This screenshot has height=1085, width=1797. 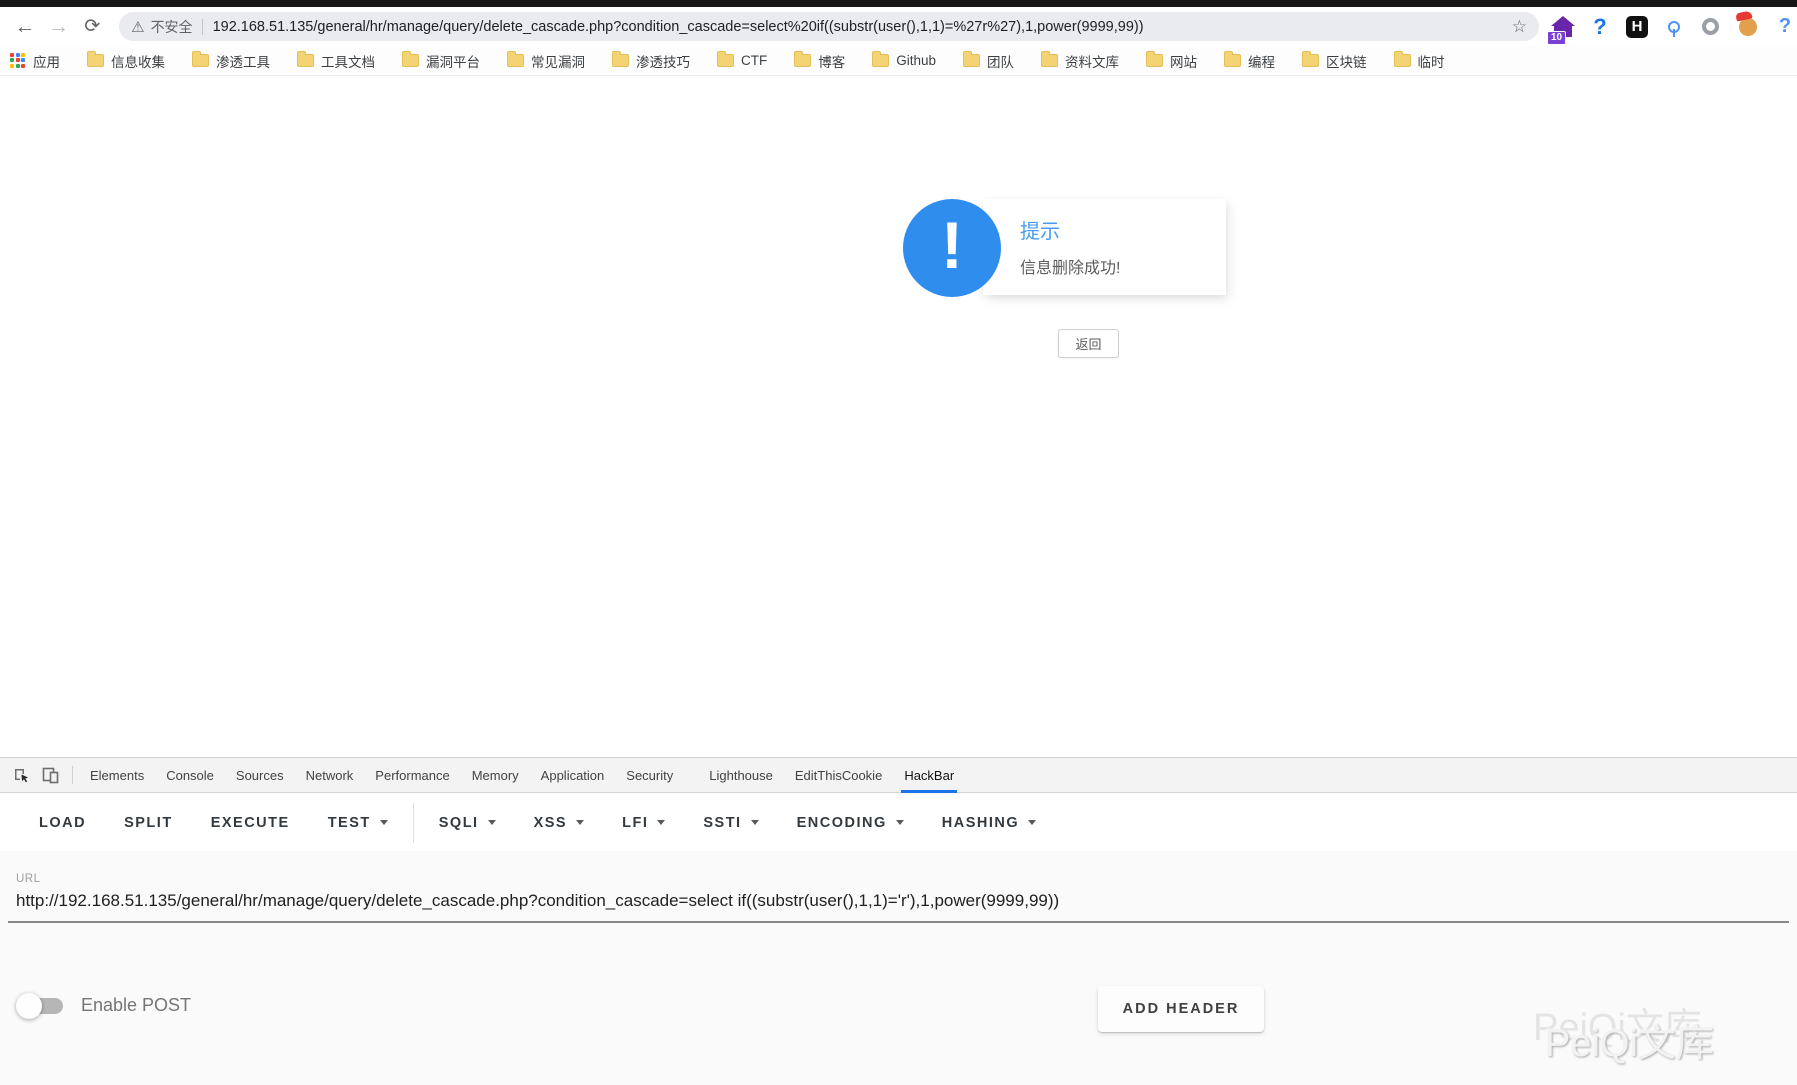 I want to click on bookmark-label: 常见漏洞, so click(x=558, y=62).